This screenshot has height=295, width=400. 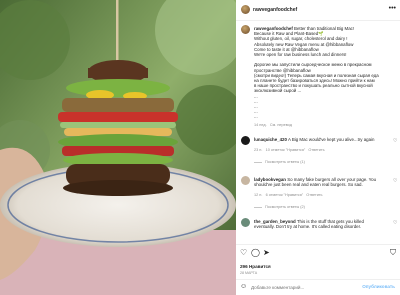 I want to click on add-comment-input, so click(x=306, y=287).